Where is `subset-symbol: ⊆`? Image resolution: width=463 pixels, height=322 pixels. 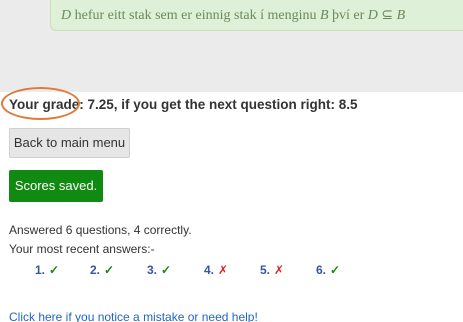 subset-symbol: ⊆ is located at coordinates (387, 15).